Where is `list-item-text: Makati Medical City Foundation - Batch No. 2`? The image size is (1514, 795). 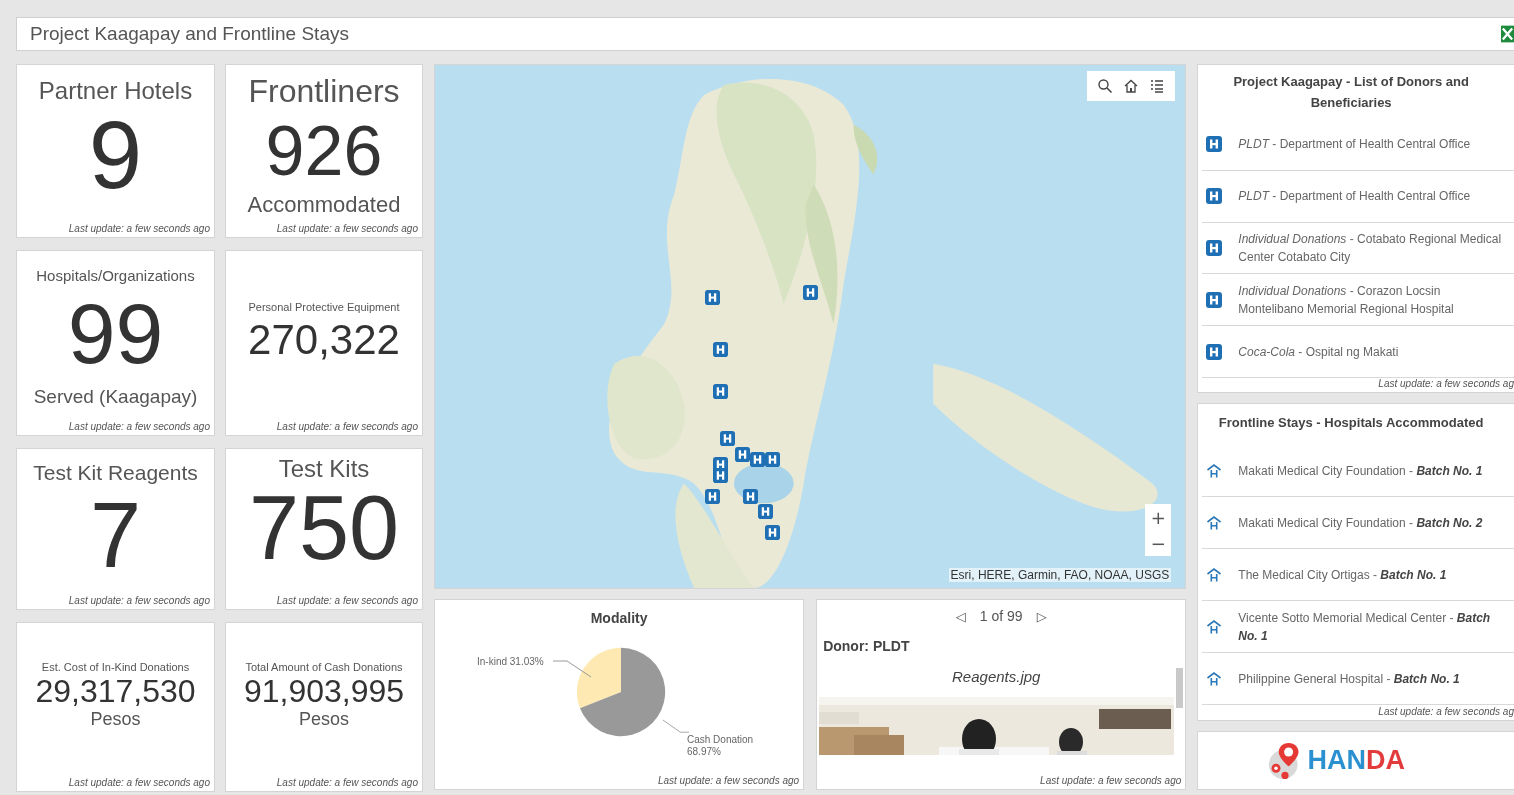 list-item-text: Makati Medical City Foundation - Batch No. 2 is located at coordinates (1360, 523).